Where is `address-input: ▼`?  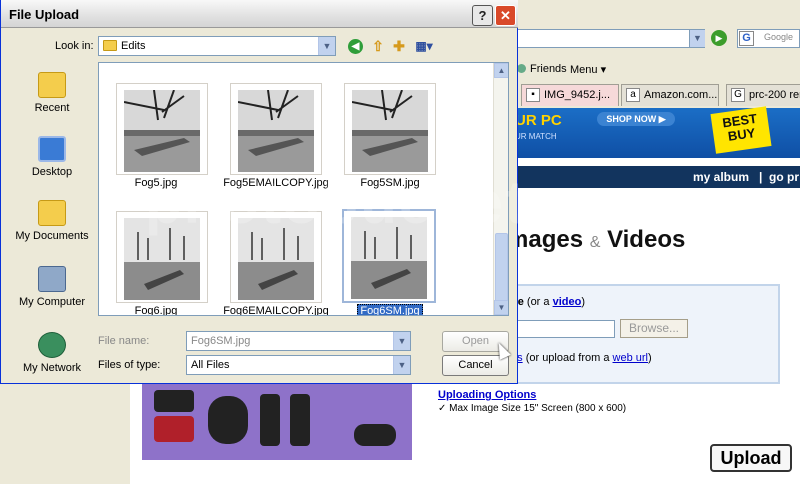
address-input: ▼ is located at coordinates (610, 38).